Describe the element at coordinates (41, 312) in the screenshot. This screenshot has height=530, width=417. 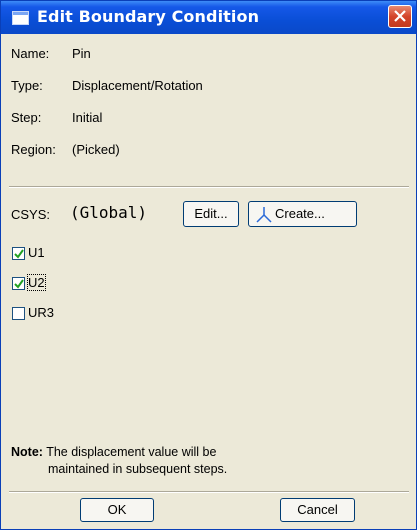
I see `ur3-label: UR3` at that location.